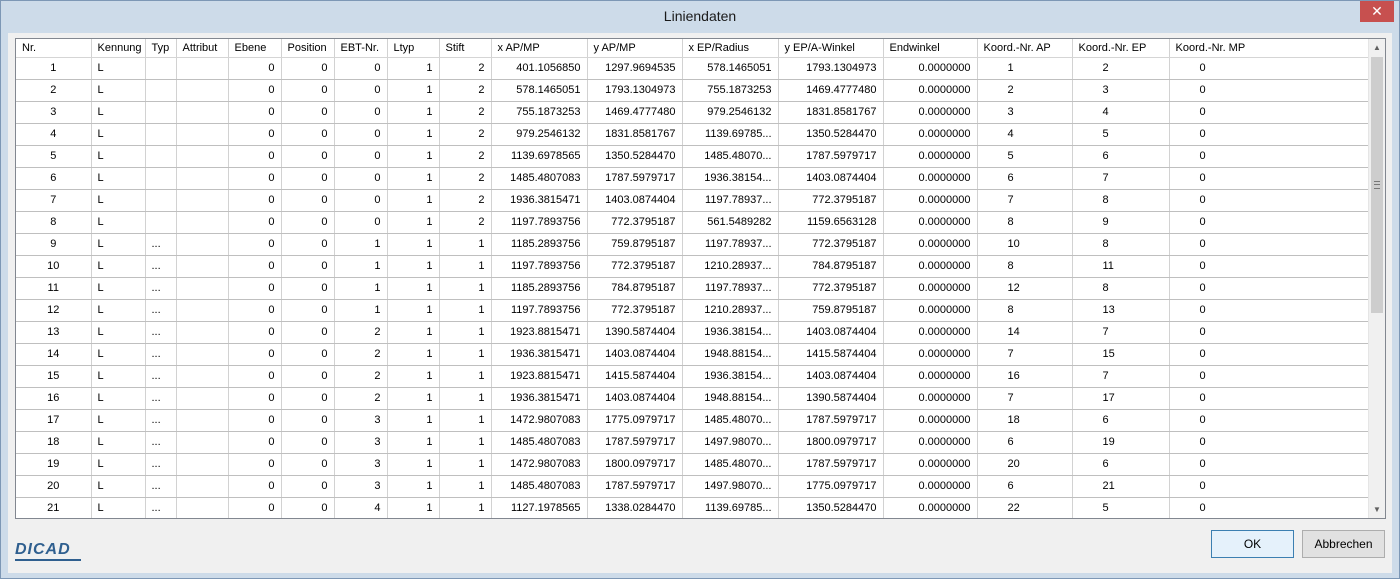 This screenshot has width=1400, height=579. I want to click on table-cell: 5, so click(1025, 156).